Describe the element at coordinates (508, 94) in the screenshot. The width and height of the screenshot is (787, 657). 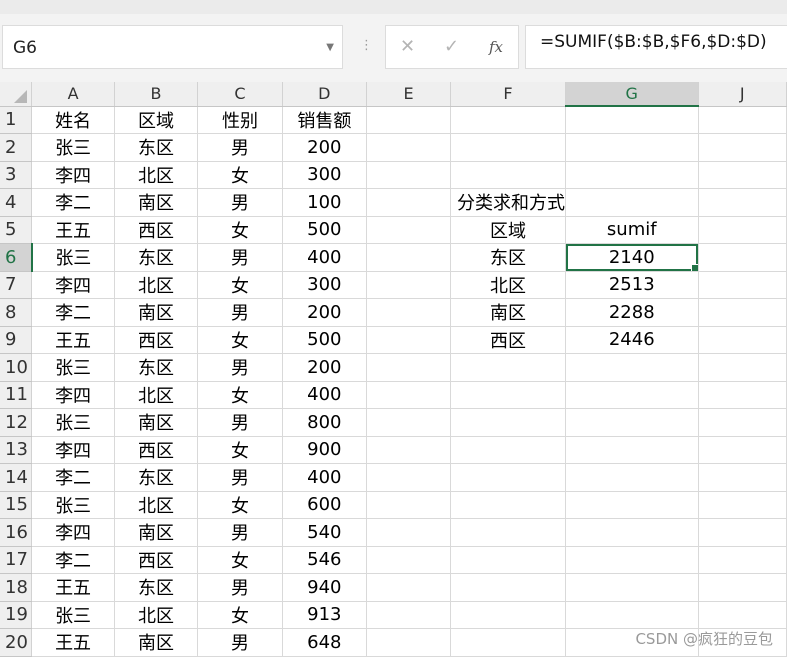
I see `column-header-f: F` at that location.